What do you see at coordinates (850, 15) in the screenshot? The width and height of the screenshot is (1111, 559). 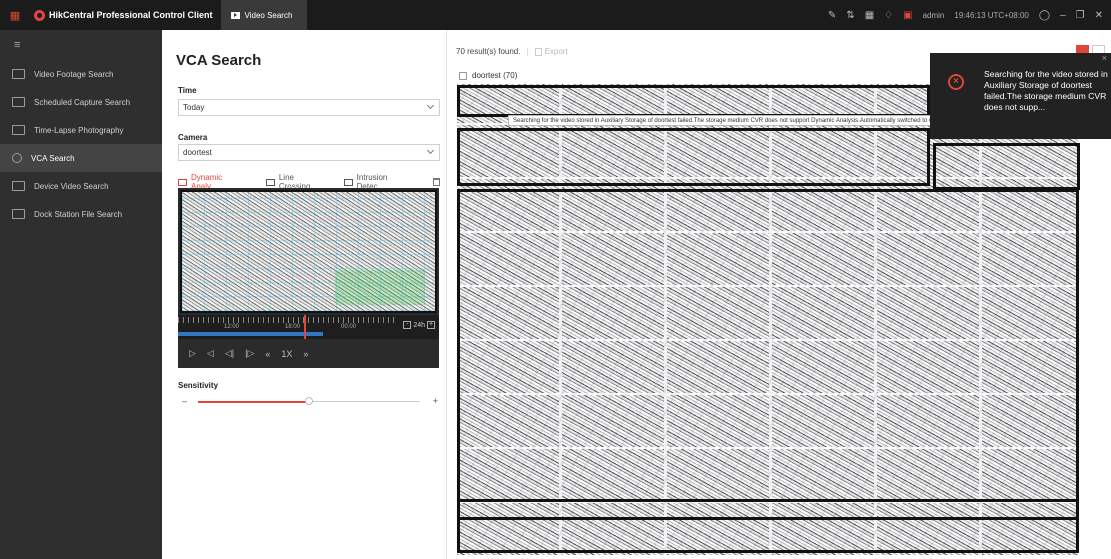 I see `transfer-icon: ⇅` at bounding box center [850, 15].